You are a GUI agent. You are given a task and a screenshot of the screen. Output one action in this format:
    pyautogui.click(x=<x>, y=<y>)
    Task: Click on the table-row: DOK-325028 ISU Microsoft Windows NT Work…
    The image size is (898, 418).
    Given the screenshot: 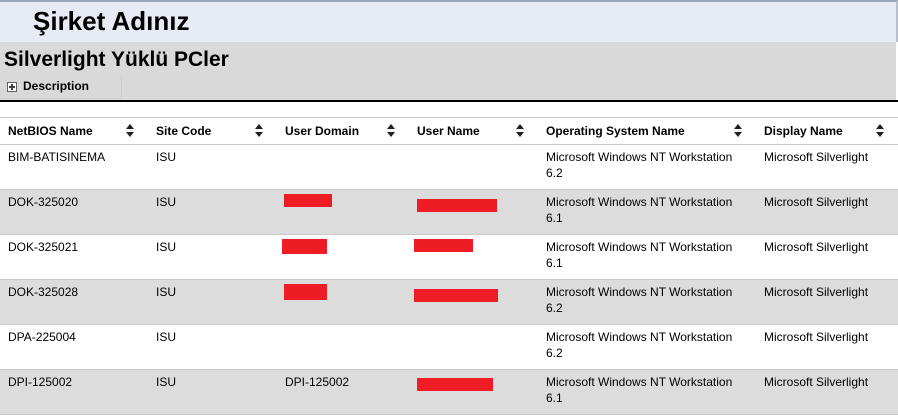 What is the action you would take?
    pyautogui.click(x=449, y=302)
    